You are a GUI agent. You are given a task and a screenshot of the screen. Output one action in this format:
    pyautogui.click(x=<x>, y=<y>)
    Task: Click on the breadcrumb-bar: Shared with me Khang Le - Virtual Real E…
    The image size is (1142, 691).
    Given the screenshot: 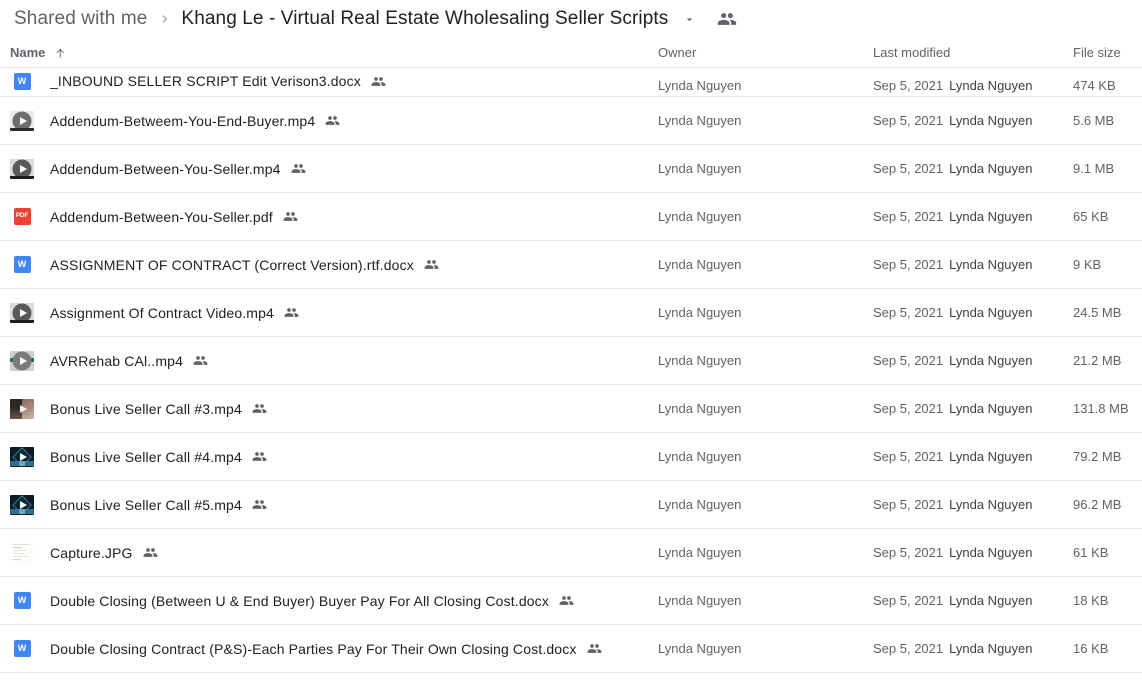 What is the action you would take?
    pyautogui.click(x=571, y=19)
    